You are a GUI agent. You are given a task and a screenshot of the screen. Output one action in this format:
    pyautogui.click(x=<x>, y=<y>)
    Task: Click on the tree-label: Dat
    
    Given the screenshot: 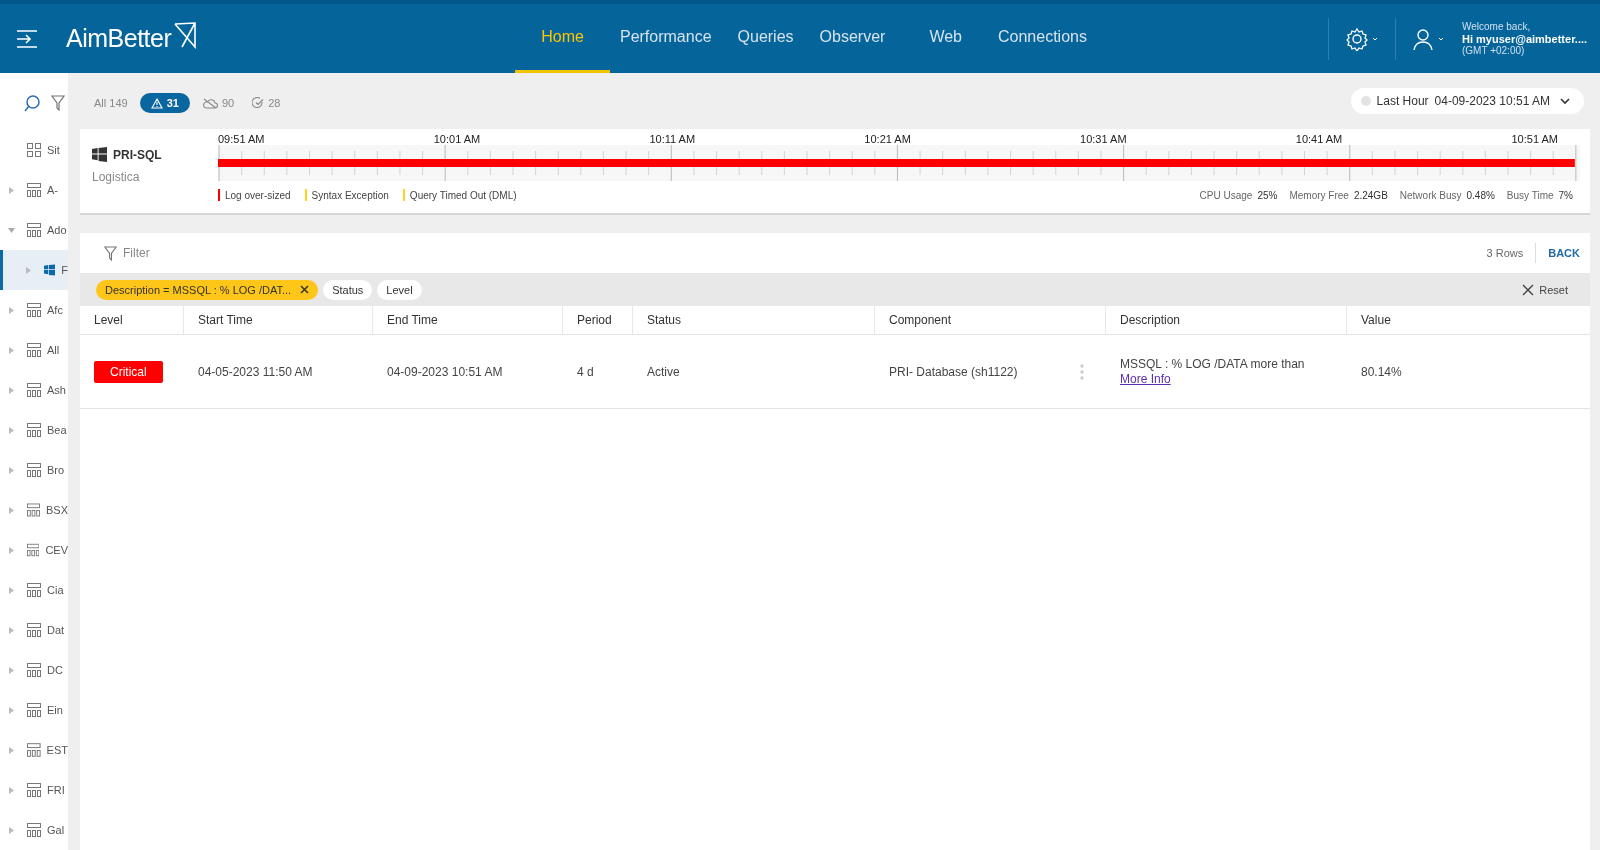 What is the action you would take?
    pyautogui.click(x=56, y=630)
    